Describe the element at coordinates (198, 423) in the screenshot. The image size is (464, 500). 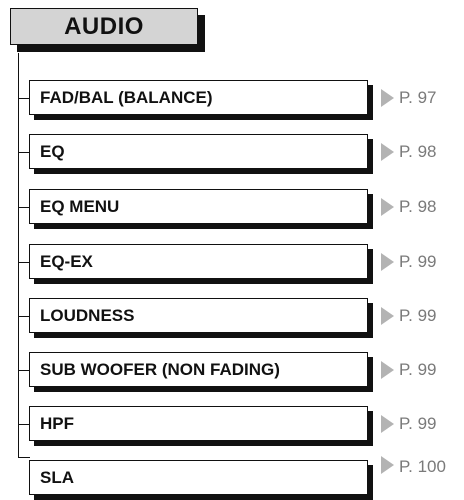
I see `menu-item-hpf: HPF` at that location.